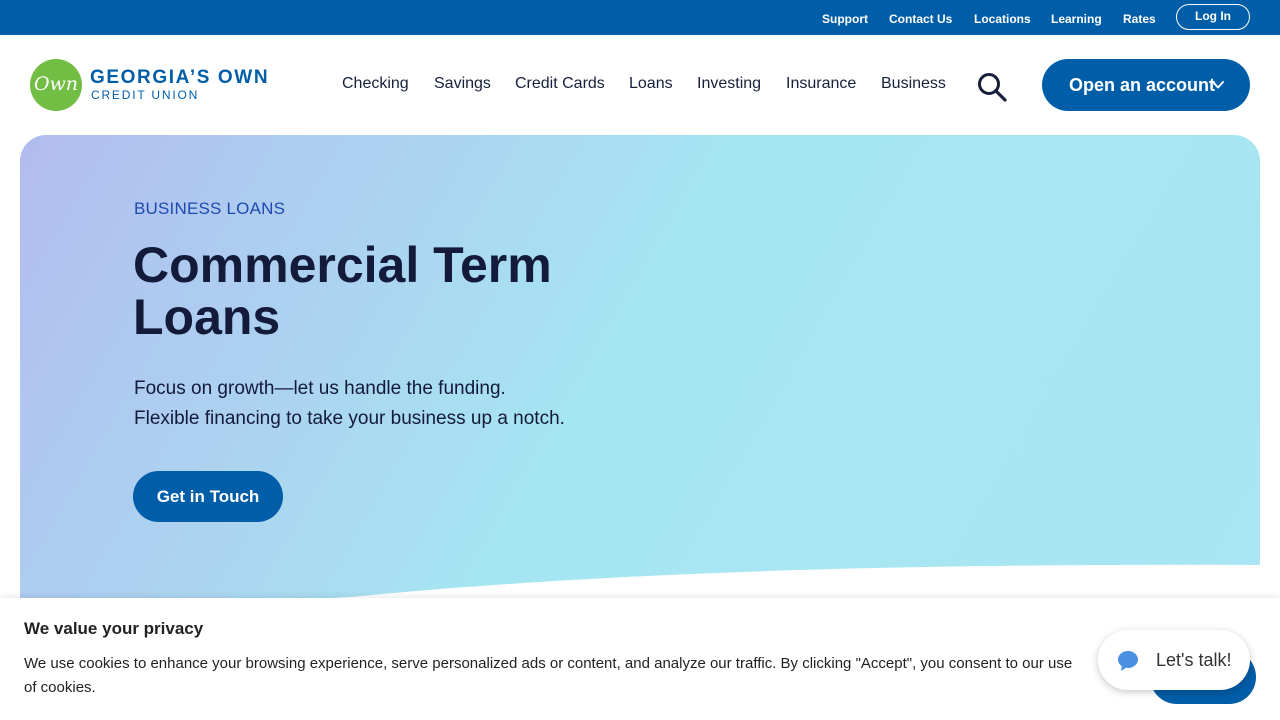  Describe the element at coordinates (651, 84) in the screenshot. I see `nav-item-loans: Loans` at that location.